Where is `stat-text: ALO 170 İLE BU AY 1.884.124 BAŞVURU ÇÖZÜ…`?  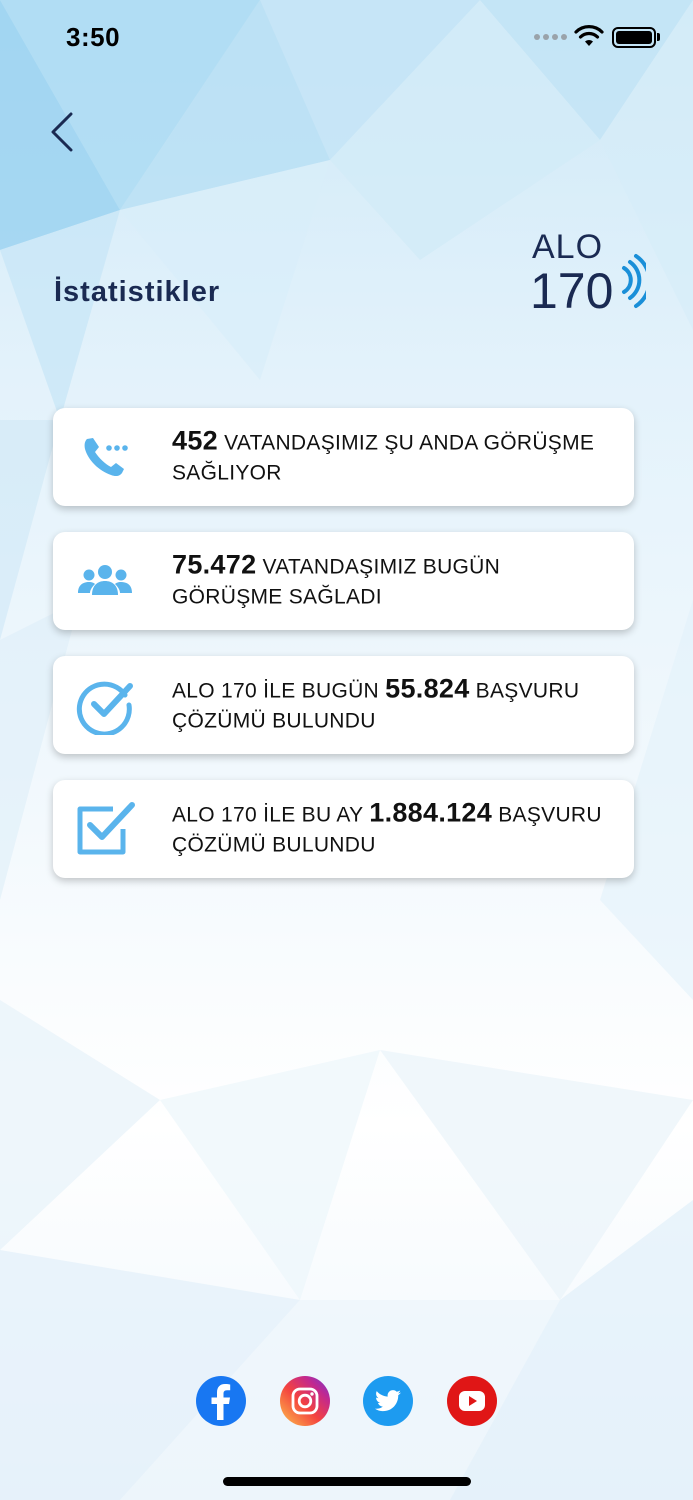 stat-text: ALO 170 İLE BU AY 1.884.124 BAŞVURU ÇÖZÜ… is located at coordinates (387, 827).